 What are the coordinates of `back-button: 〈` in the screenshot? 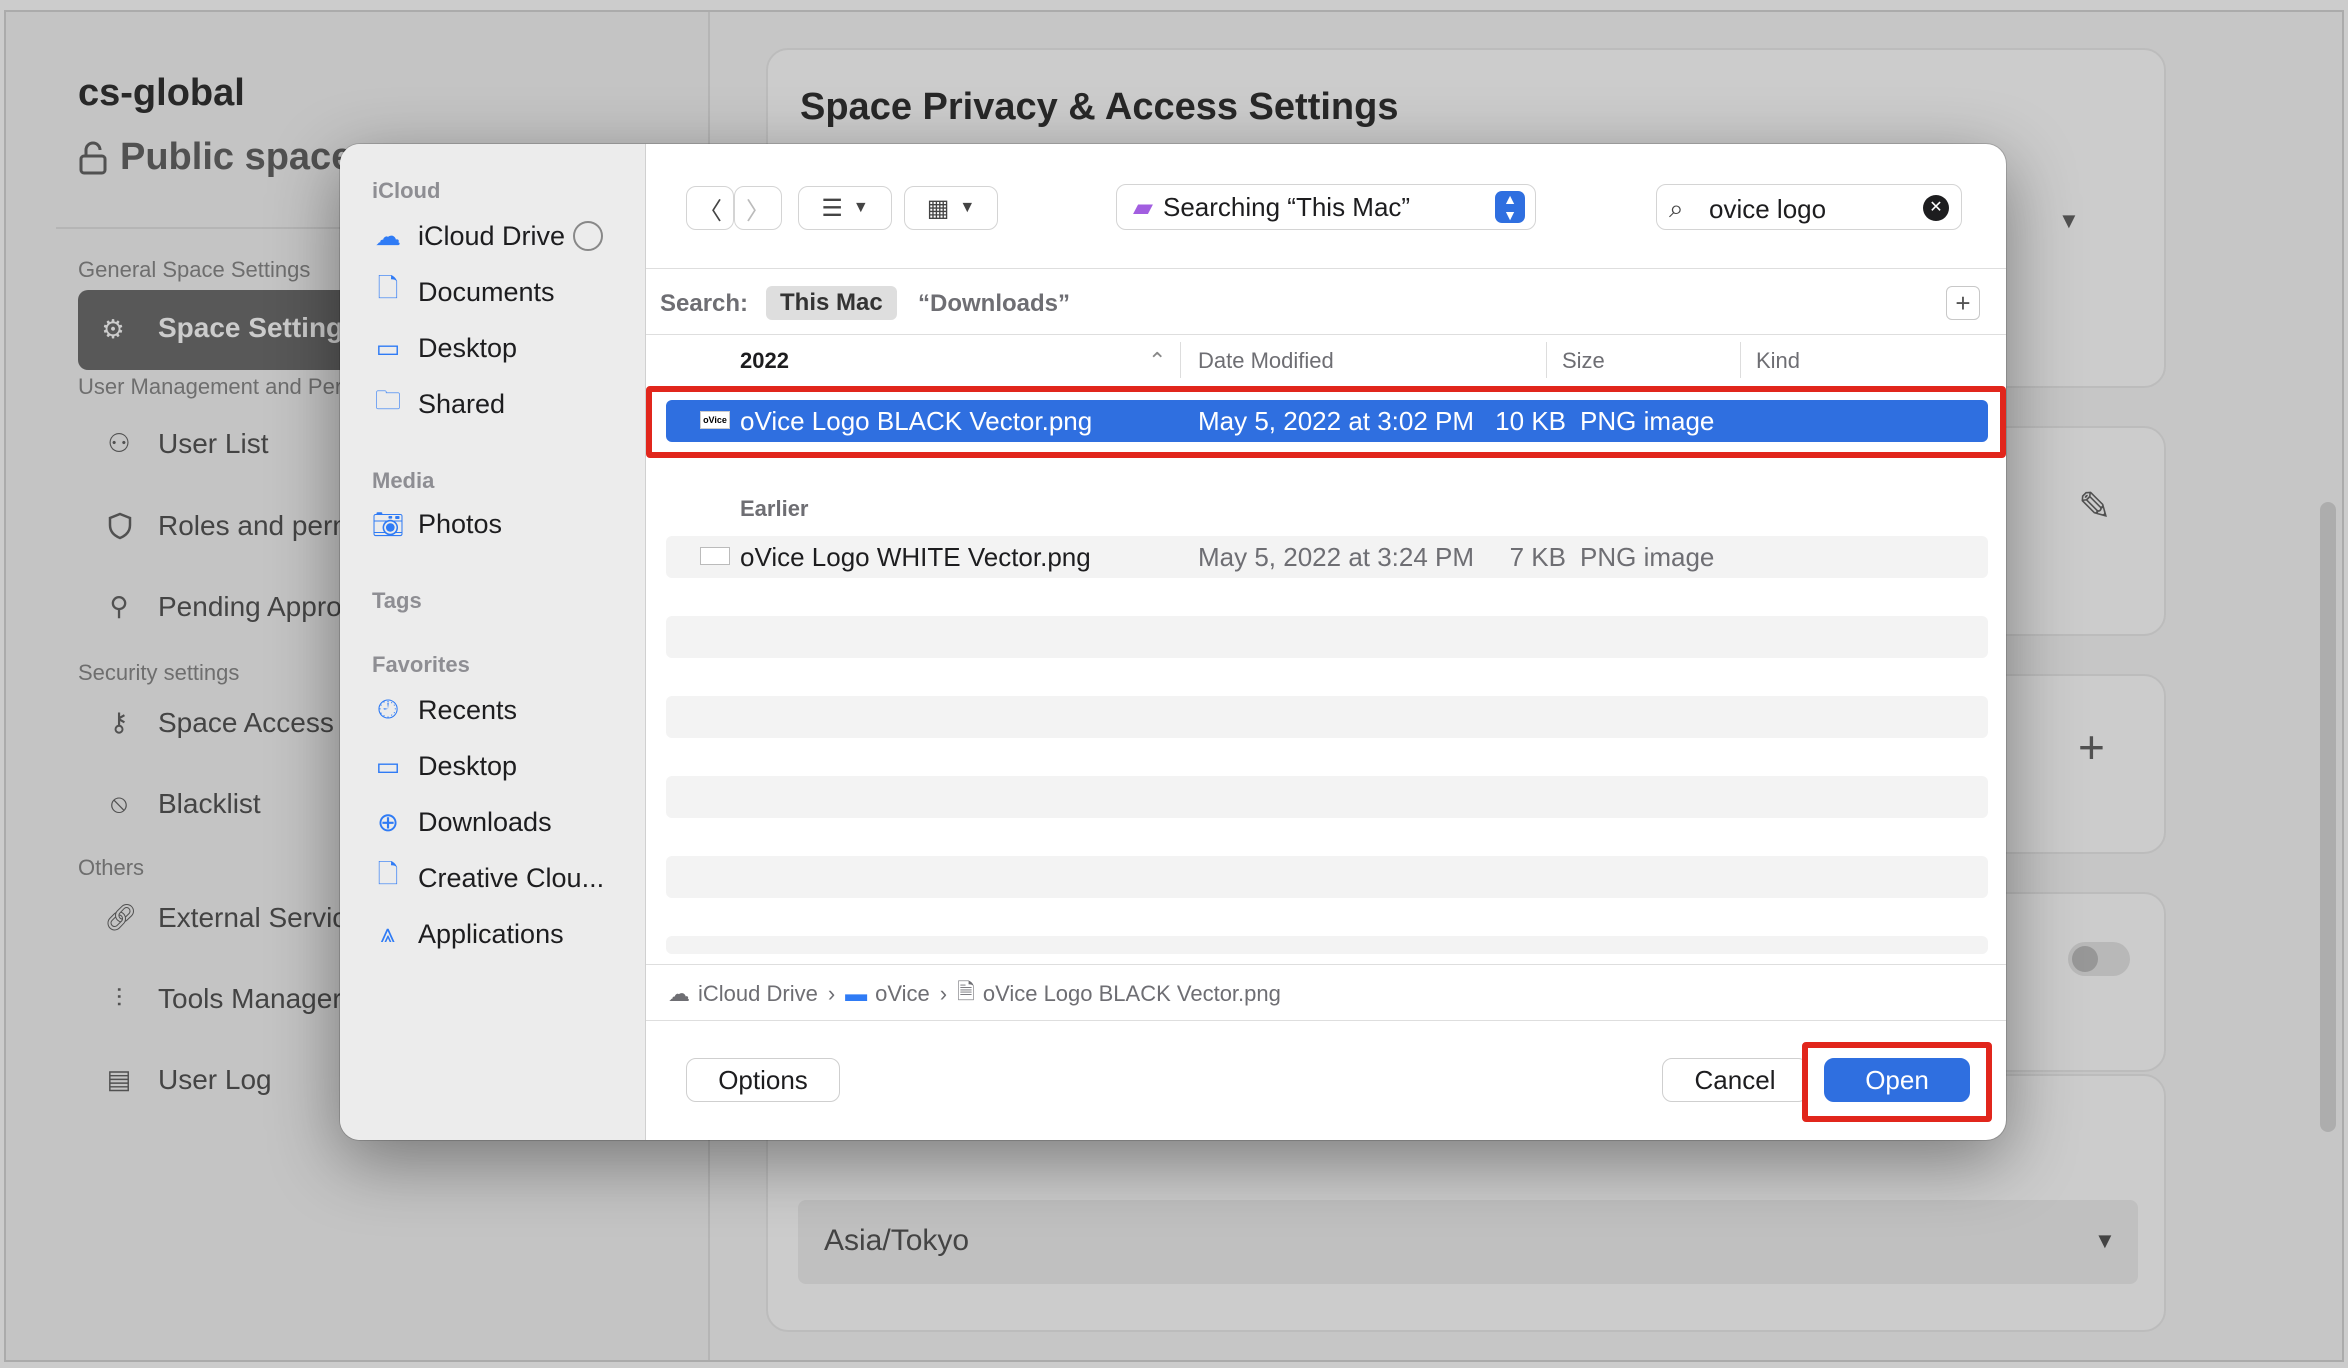 It's located at (710, 208).